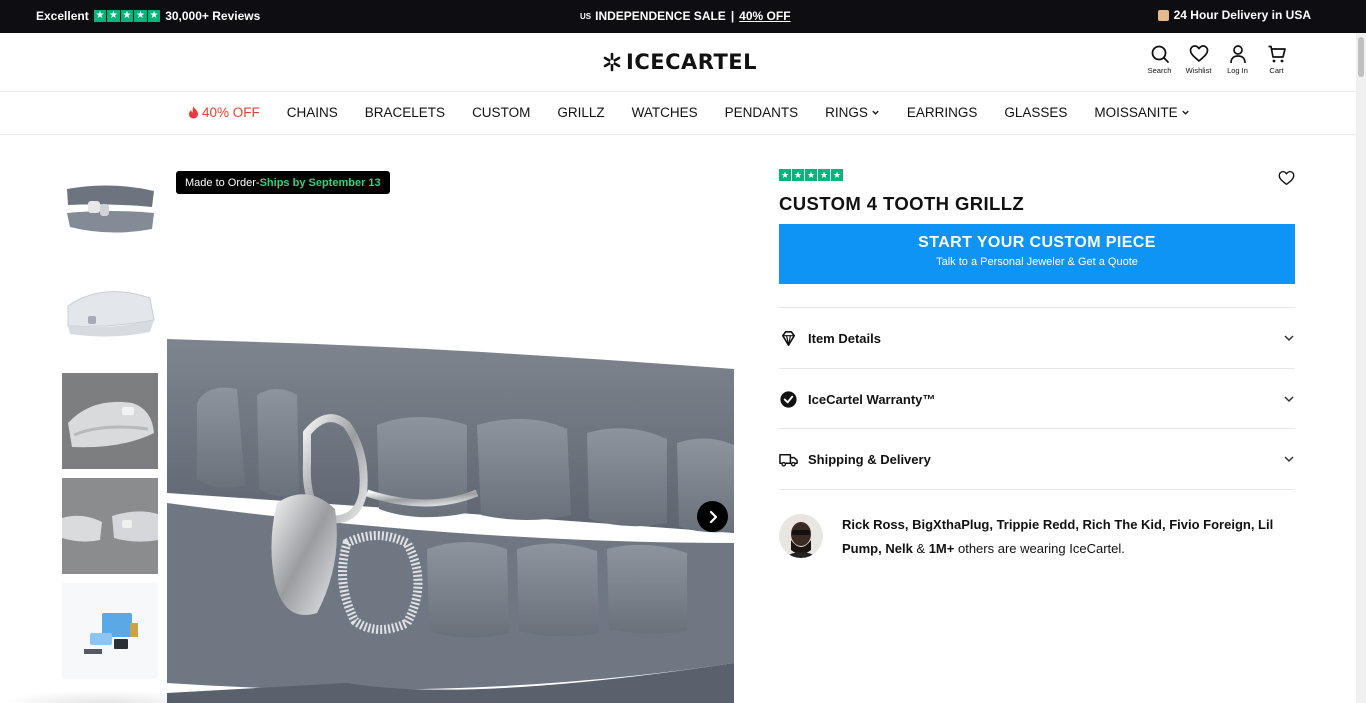 This screenshot has height=703, width=1366. What do you see at coordinates (127, 16) in the screenshot?
I see `trustpilot-stars-icon: ★ ★ ★ ★ ★` at bounding box center [127, 16].